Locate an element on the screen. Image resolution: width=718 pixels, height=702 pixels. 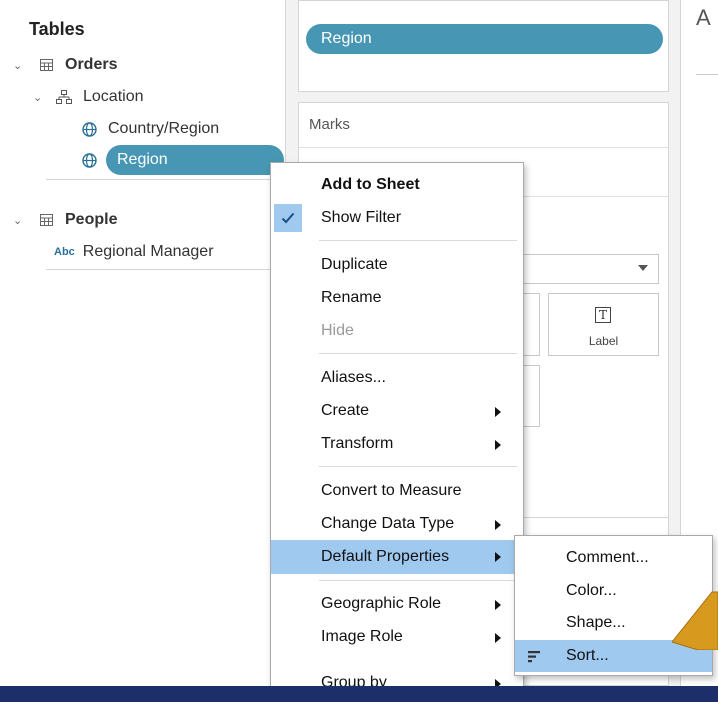
menu-item-label: Transform is located at coordinates (357, 443).